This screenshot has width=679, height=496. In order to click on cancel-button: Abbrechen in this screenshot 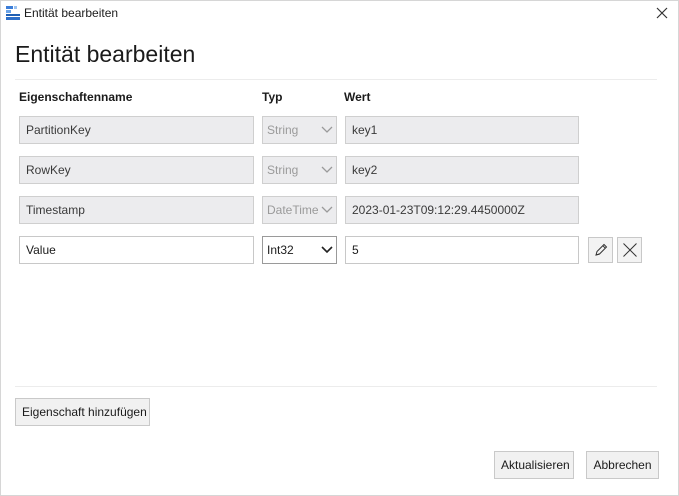, I will do `click(622, 465)`.